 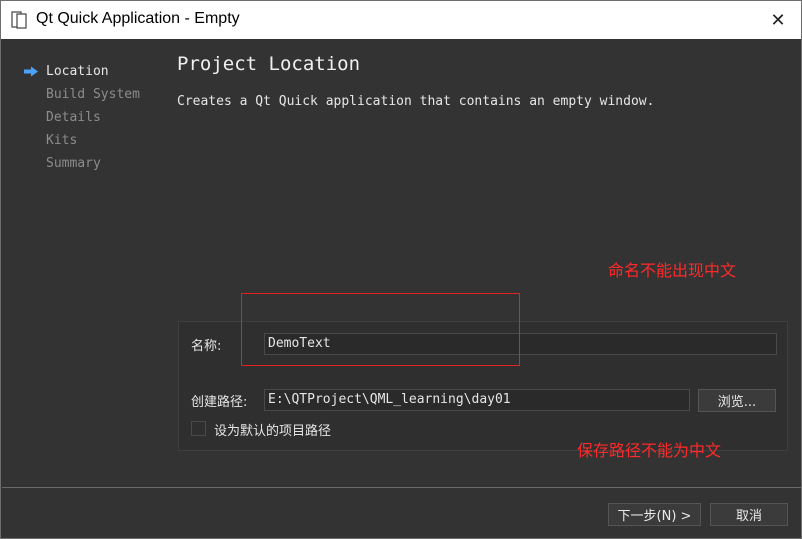 I want to click on nav-step-location: Location, so click(x=81, y=71).